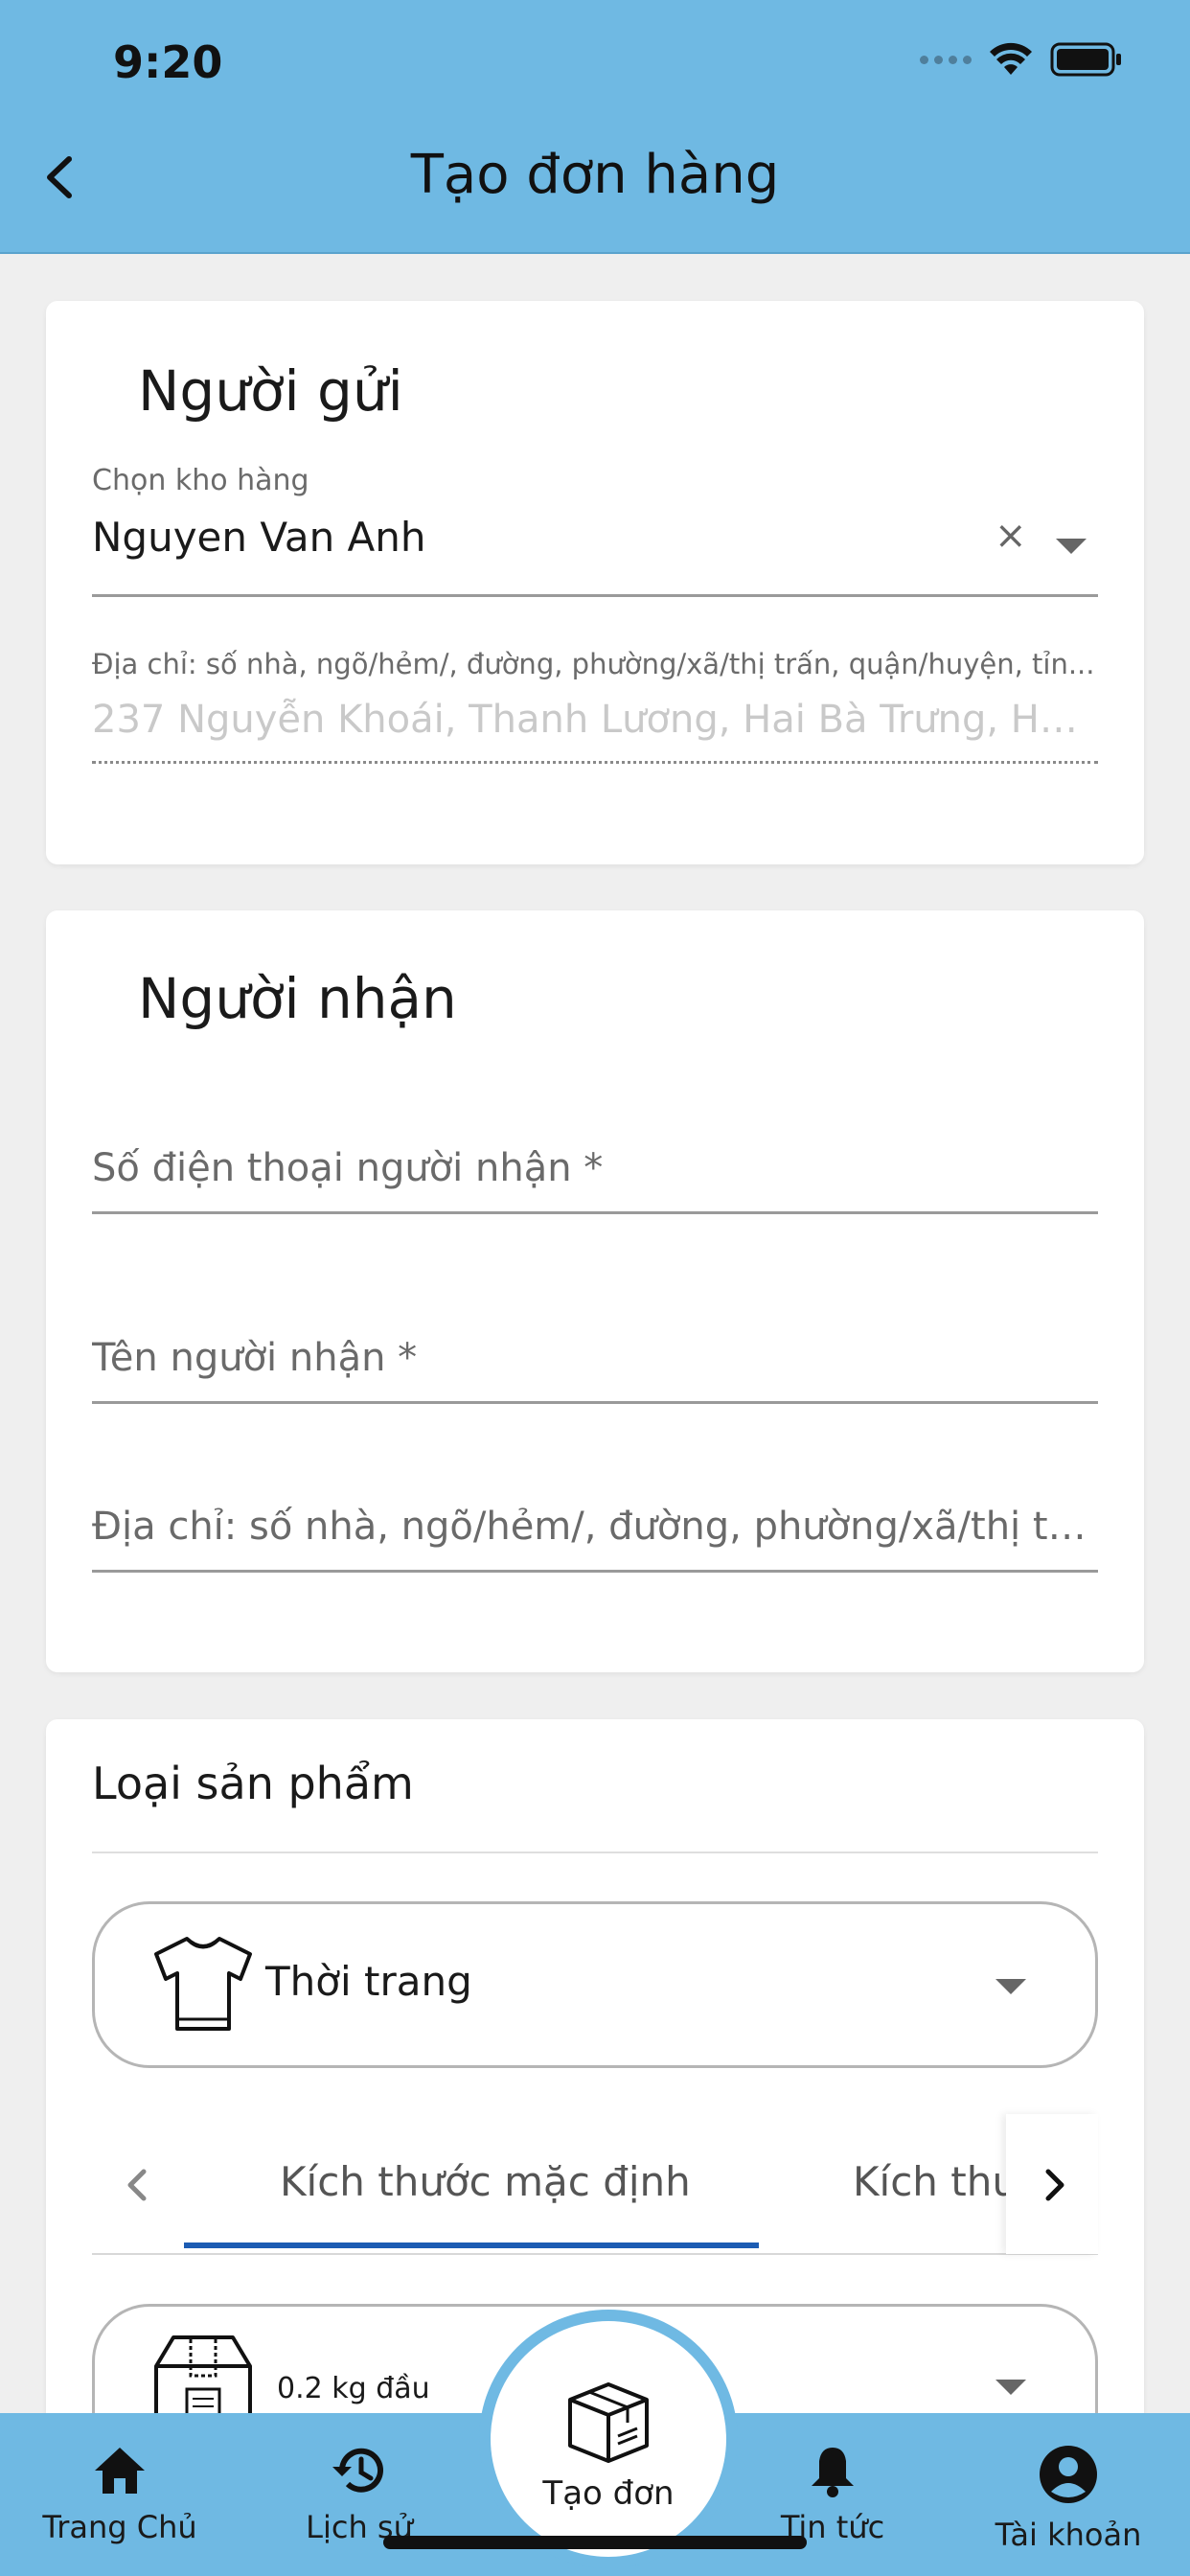 This screenshot has width=1190, height=2576. I want to click on history-icon, so click(358, 2470).